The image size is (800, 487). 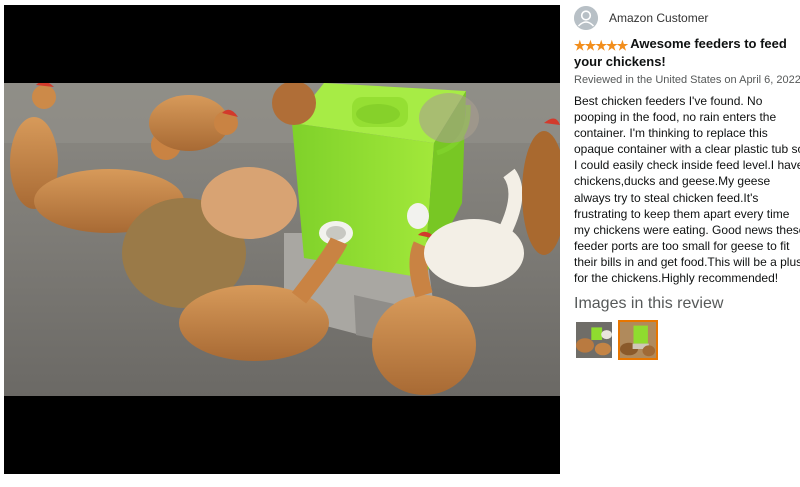 I want to click on reviewer-profile: Amazon Customer, so click(x=687, y=18).